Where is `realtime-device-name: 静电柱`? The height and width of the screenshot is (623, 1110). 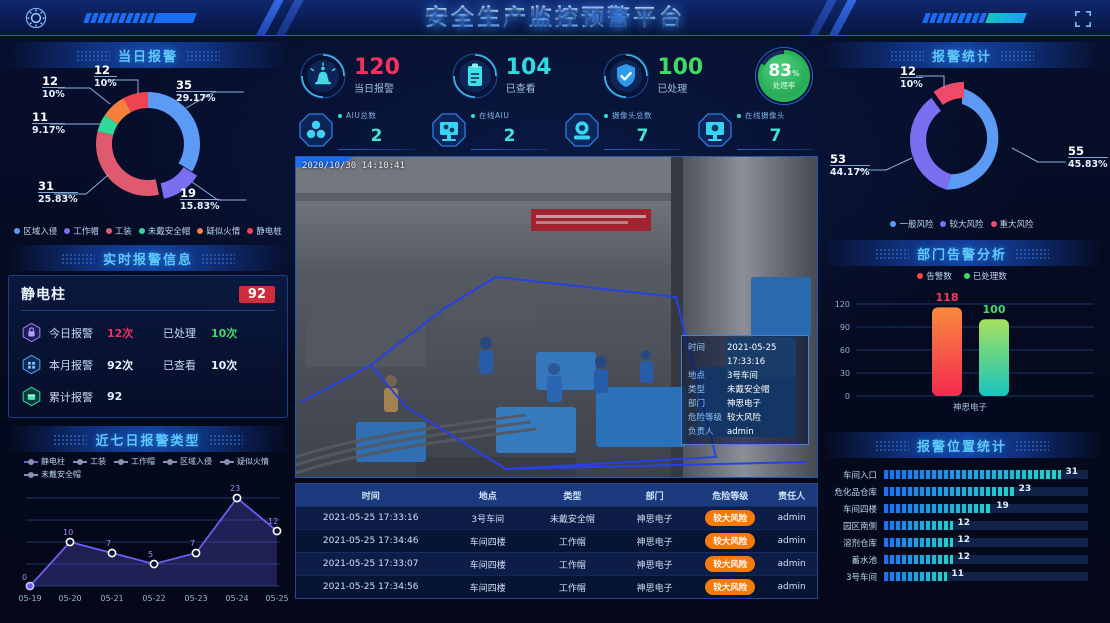
realtime-device-name: 静电柱 is located at coordinates (43, 295).